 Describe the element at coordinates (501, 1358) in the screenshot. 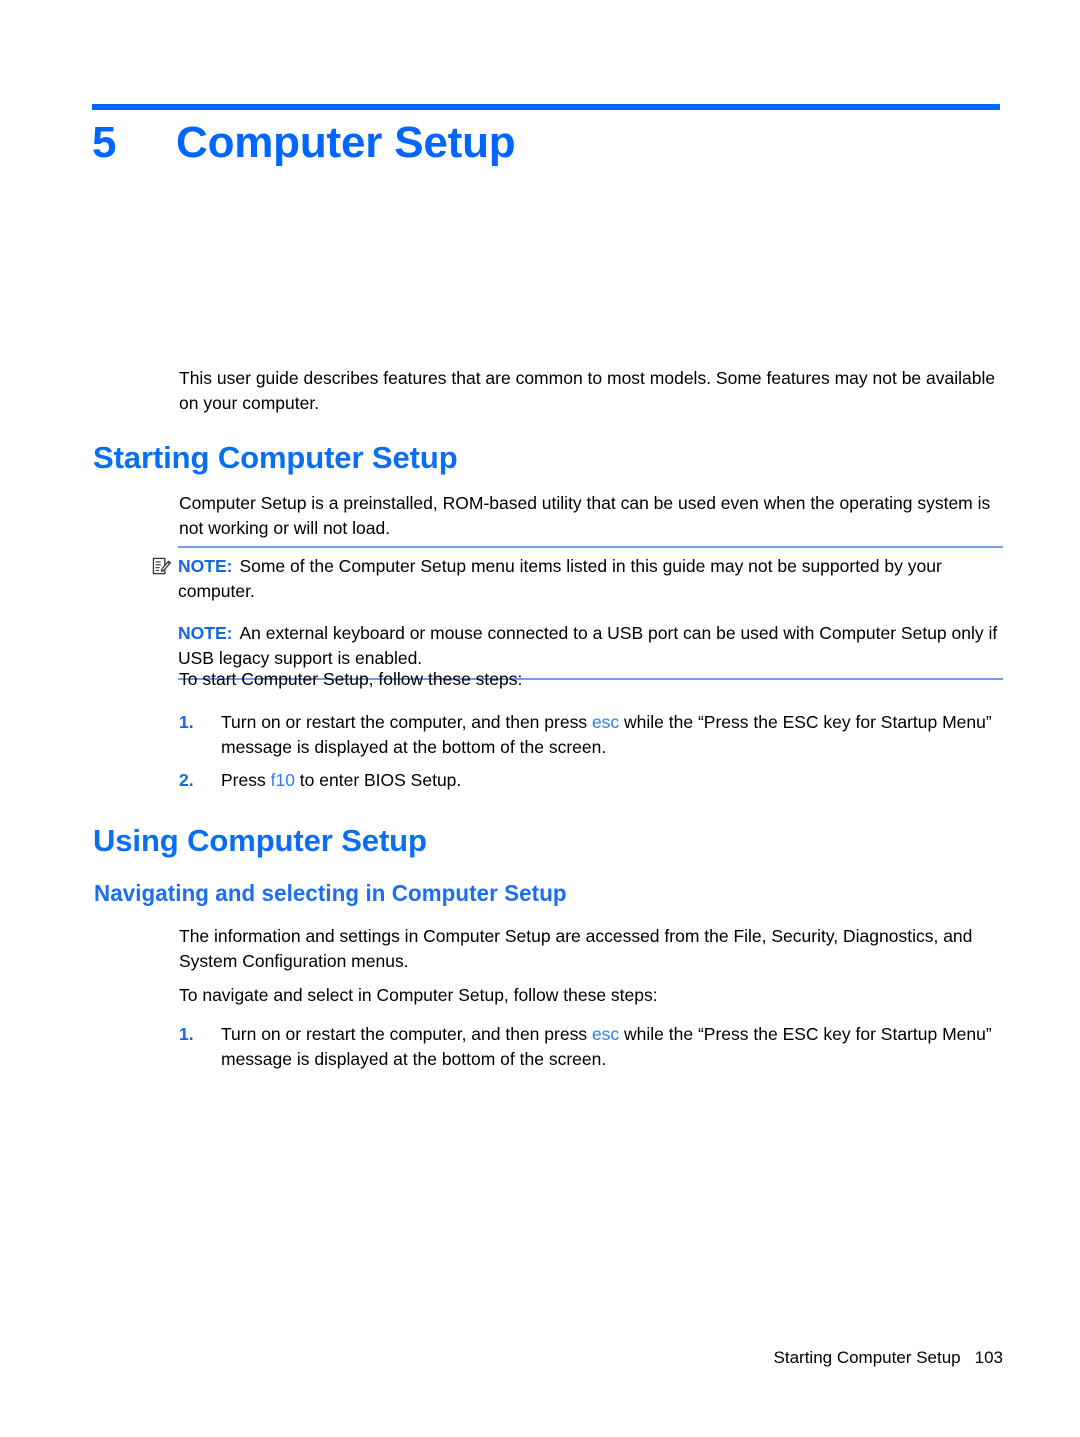

I see `page-footer: Starting Computer Setup 103` at that location.